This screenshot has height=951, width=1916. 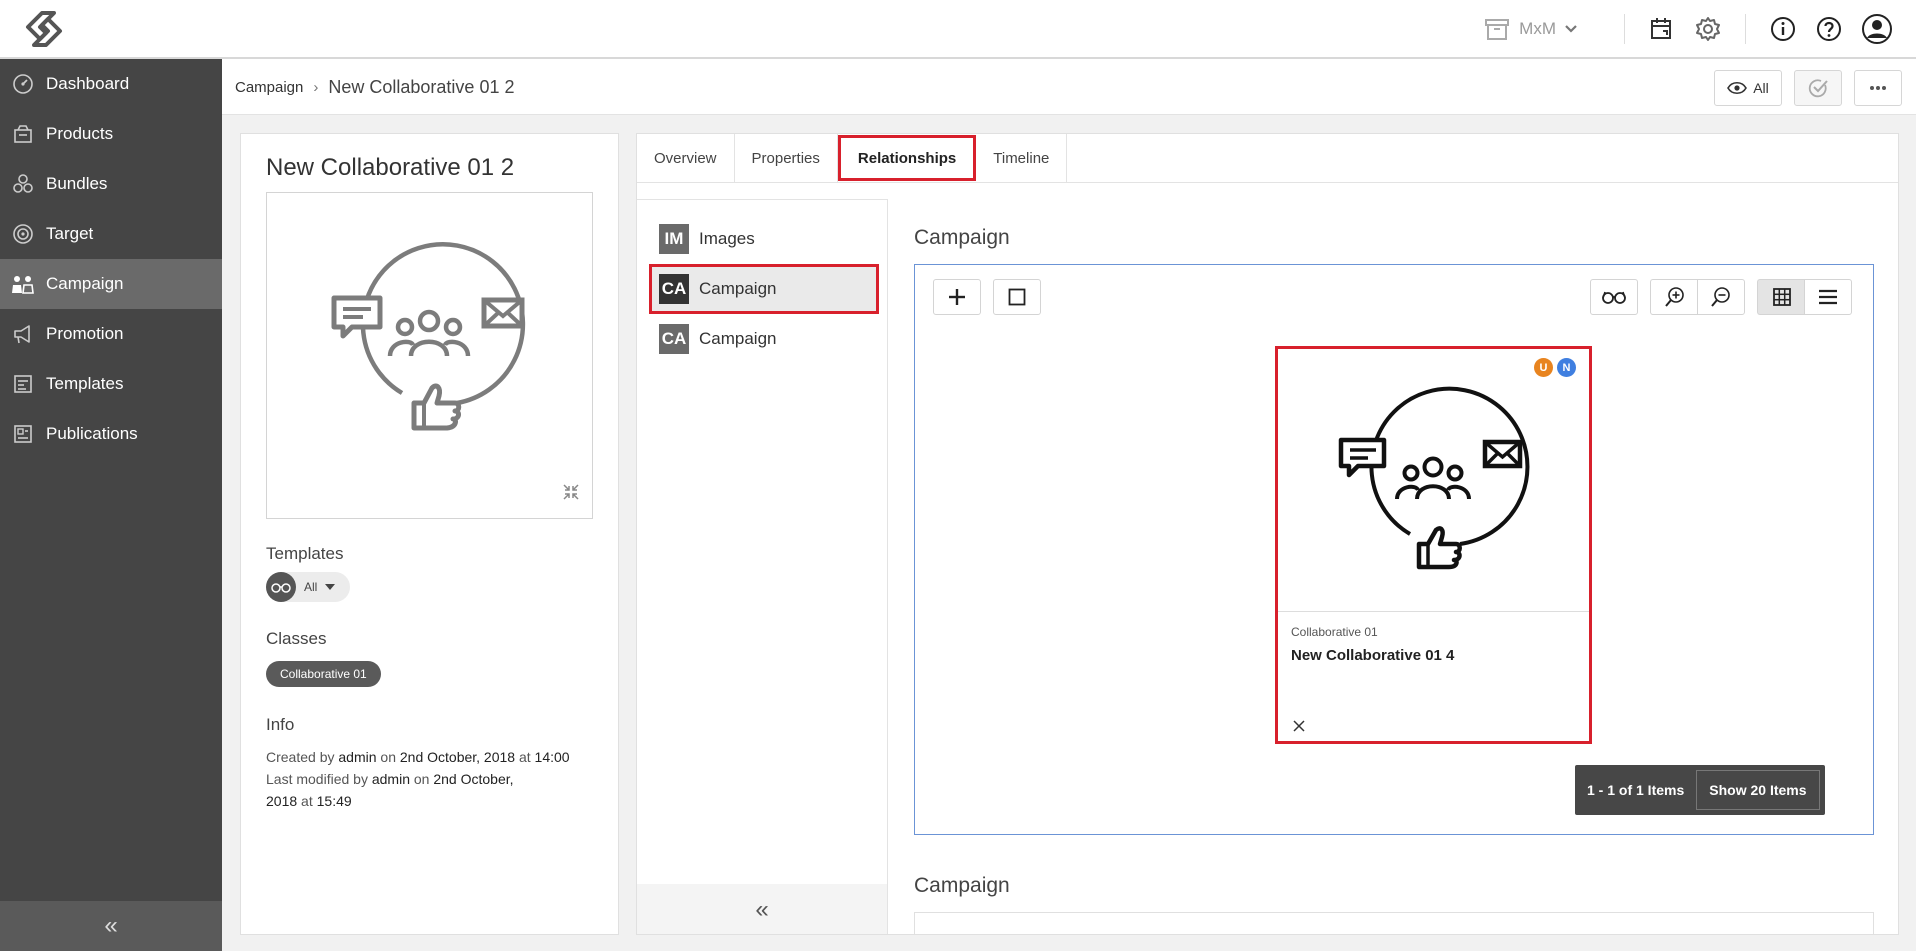 I want to click on remove-icon, so click(x=1299, y=728).